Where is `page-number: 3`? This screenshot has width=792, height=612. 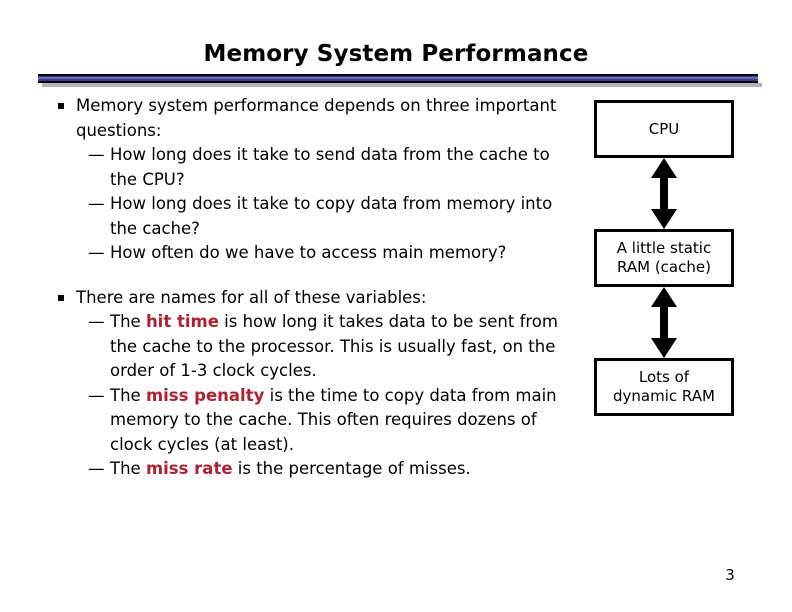
page-number: 3 is located at coordinates (730, 575).